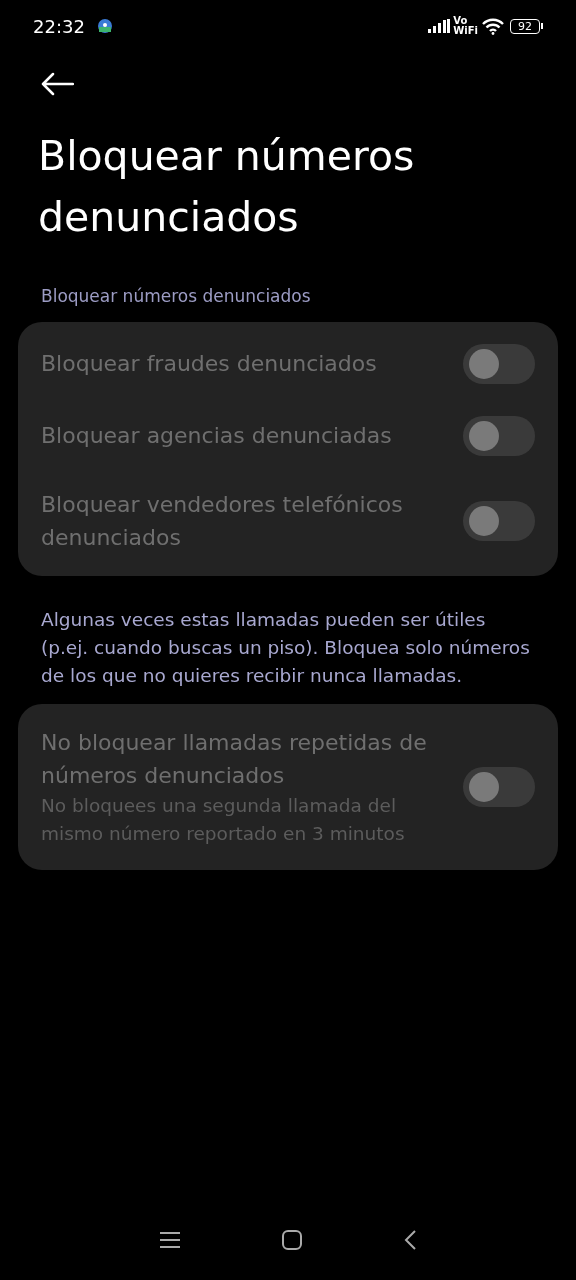 The height and width of the screenshot is (1280, 576). Describe the element at coordinates (285, 647) in the screenshot. I see `info-note: Algunas veces estas llamadas pueden ser útiles (p.ej. cuando buscas un piso). Bloquea solo números de los que no quieres recibir nunca llamadas.` at that location.